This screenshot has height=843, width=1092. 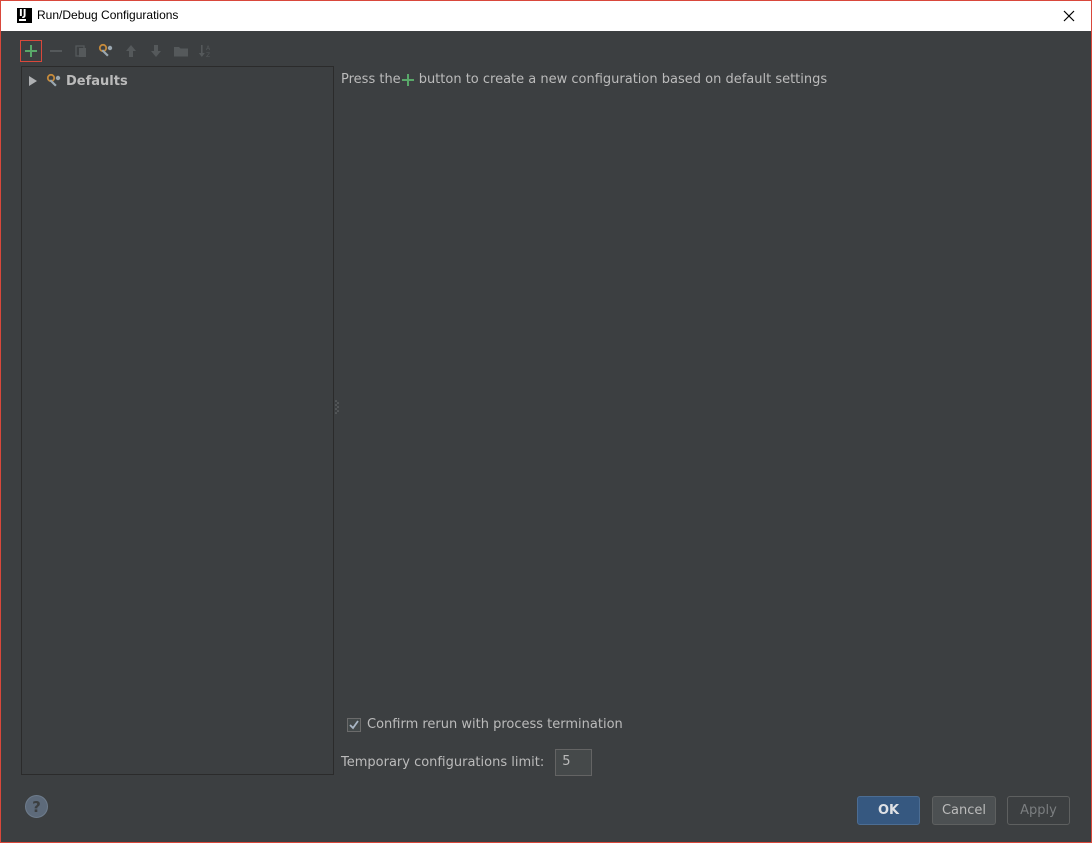 I want to click on confirm-rerun-option: Confirm rerun with process termination, so click(x=485, y=724).